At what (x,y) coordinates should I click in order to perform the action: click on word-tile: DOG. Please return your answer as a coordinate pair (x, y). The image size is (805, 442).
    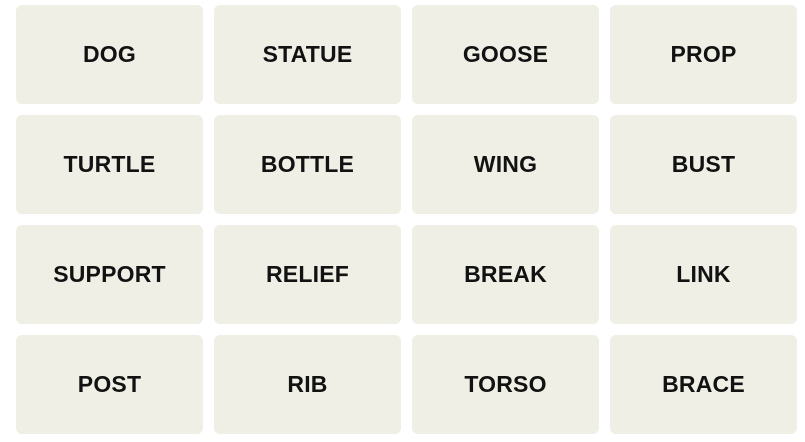
    Looking at the image, I should click on (109, 54).